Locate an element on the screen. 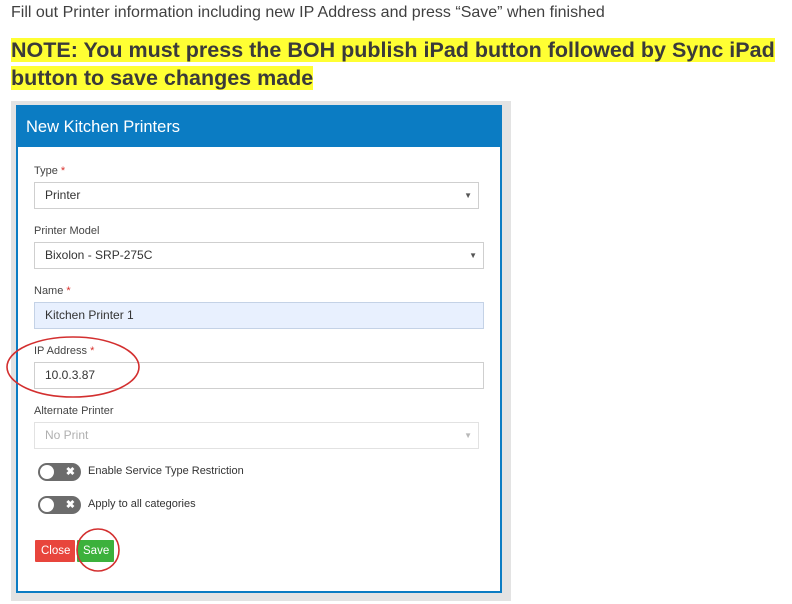 The image size is (792, 604). alternate-printer-label: Alternate Printer is located at coordinates (74, 411).